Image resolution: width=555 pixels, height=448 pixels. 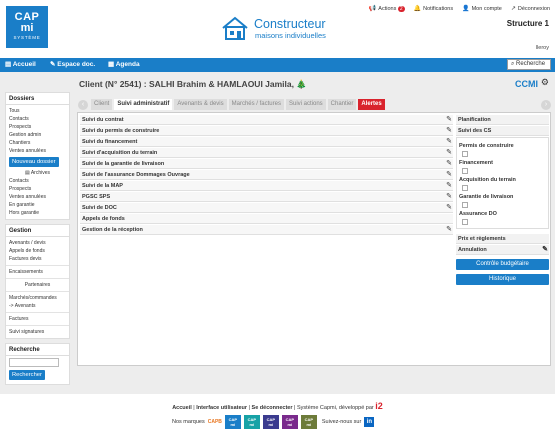 I want to click on brand-logo-cap-olive: CAP mi, so click(x=308, y=422).